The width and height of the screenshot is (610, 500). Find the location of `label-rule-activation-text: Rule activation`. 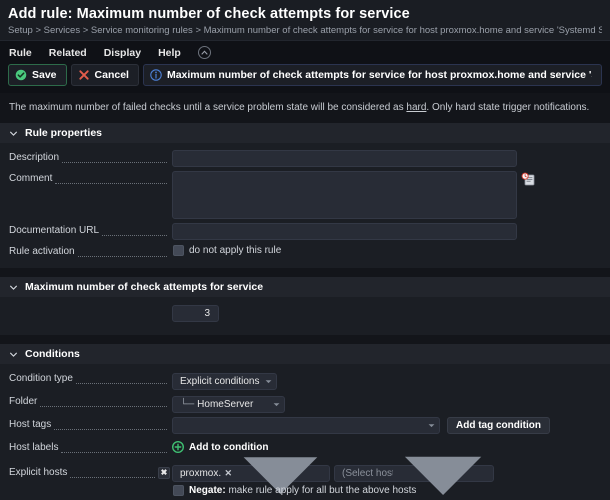

label-rule-activation-text: Rule activation is located at coordinates (42, 251).